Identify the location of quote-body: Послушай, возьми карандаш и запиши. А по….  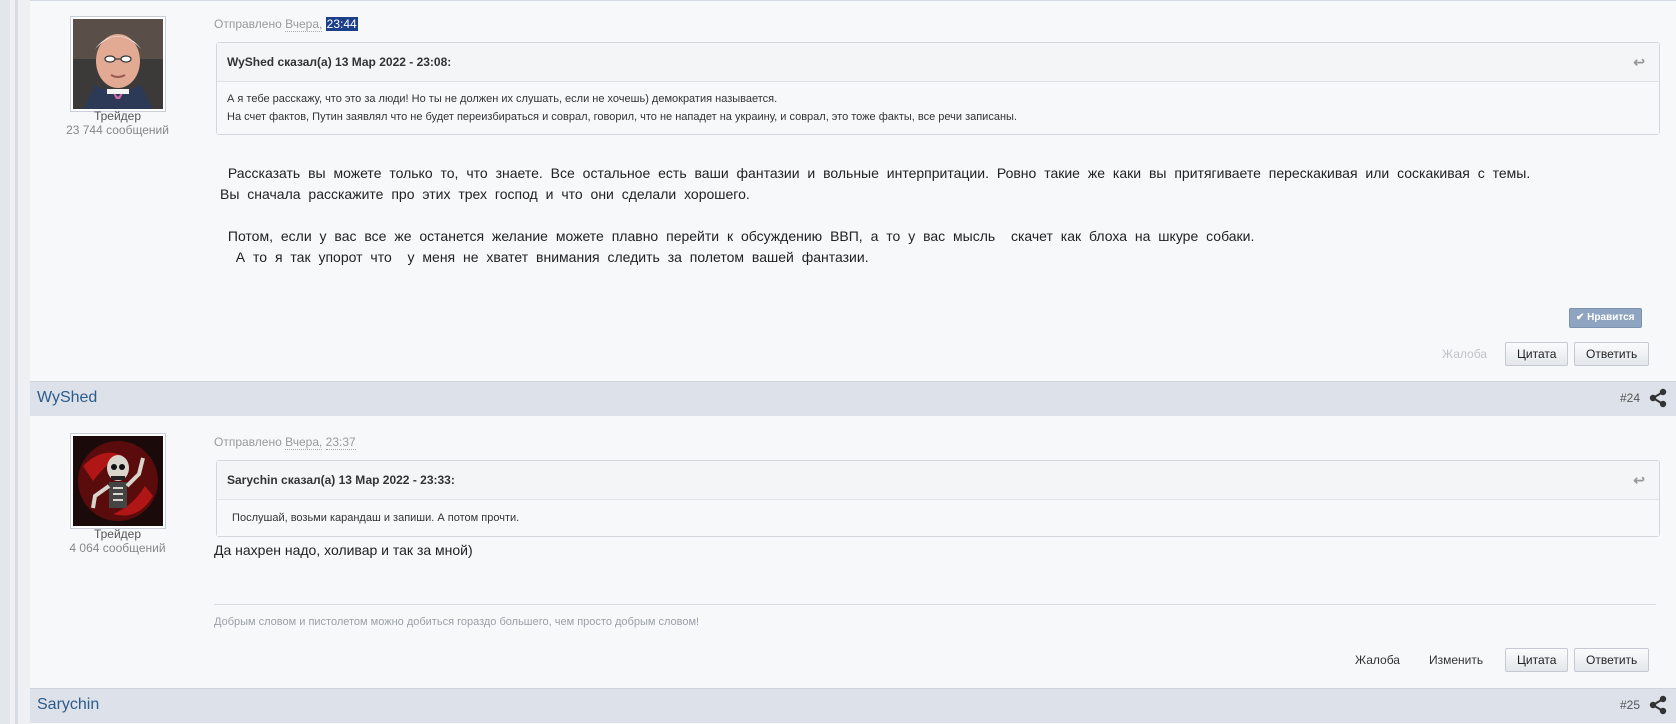
(938, 518).